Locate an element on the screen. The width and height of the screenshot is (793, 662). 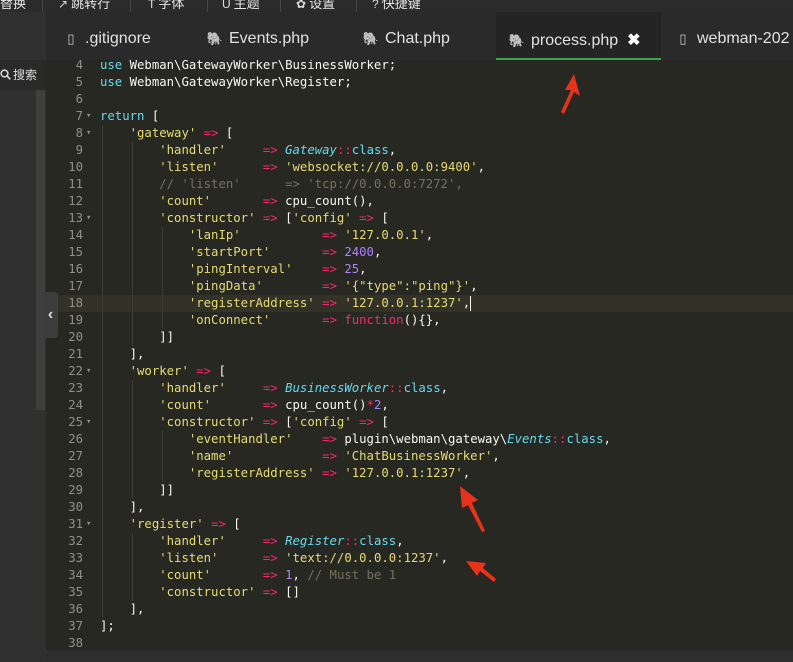
code-line: 36 ], is located at coordinates (419, 609).